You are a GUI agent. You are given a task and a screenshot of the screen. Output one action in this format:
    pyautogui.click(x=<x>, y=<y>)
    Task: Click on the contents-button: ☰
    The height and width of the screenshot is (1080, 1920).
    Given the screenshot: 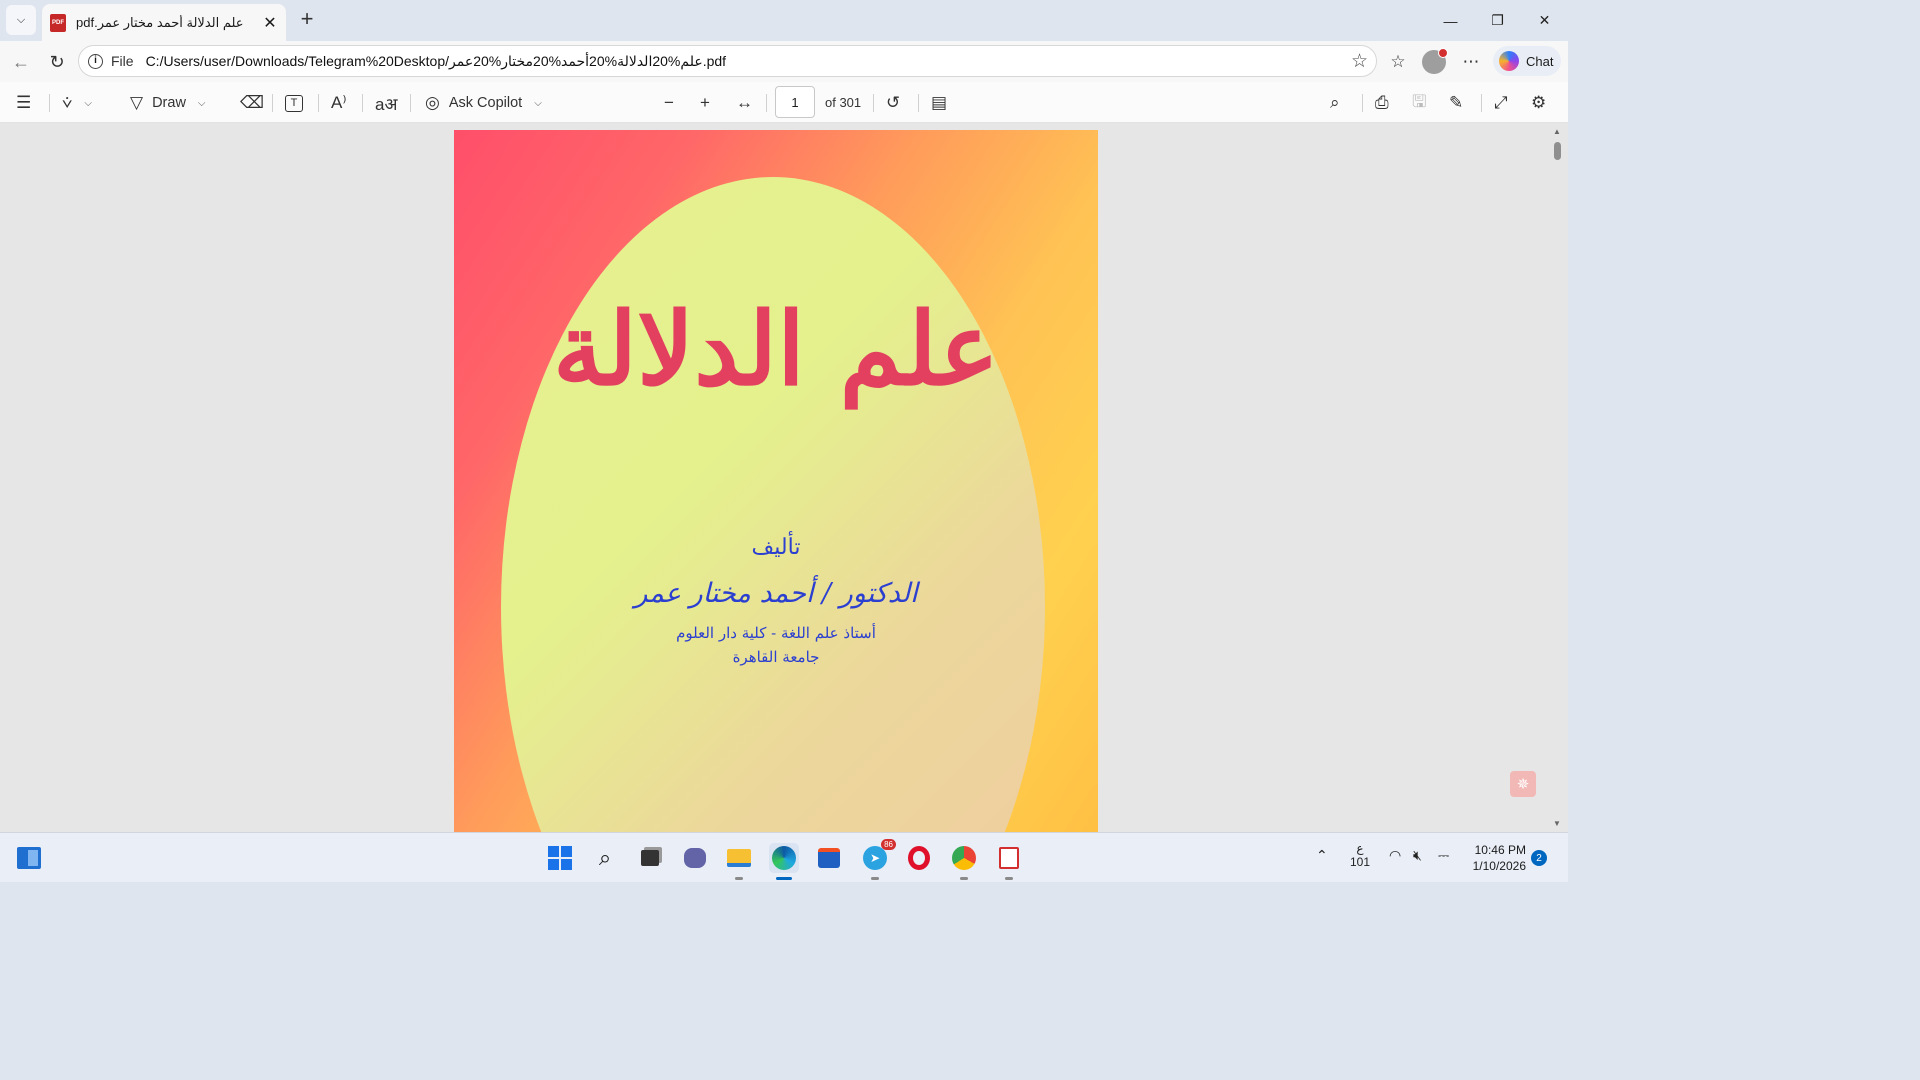 What is the action you would take?
    pyautogui.click(x=23, y=103)
    